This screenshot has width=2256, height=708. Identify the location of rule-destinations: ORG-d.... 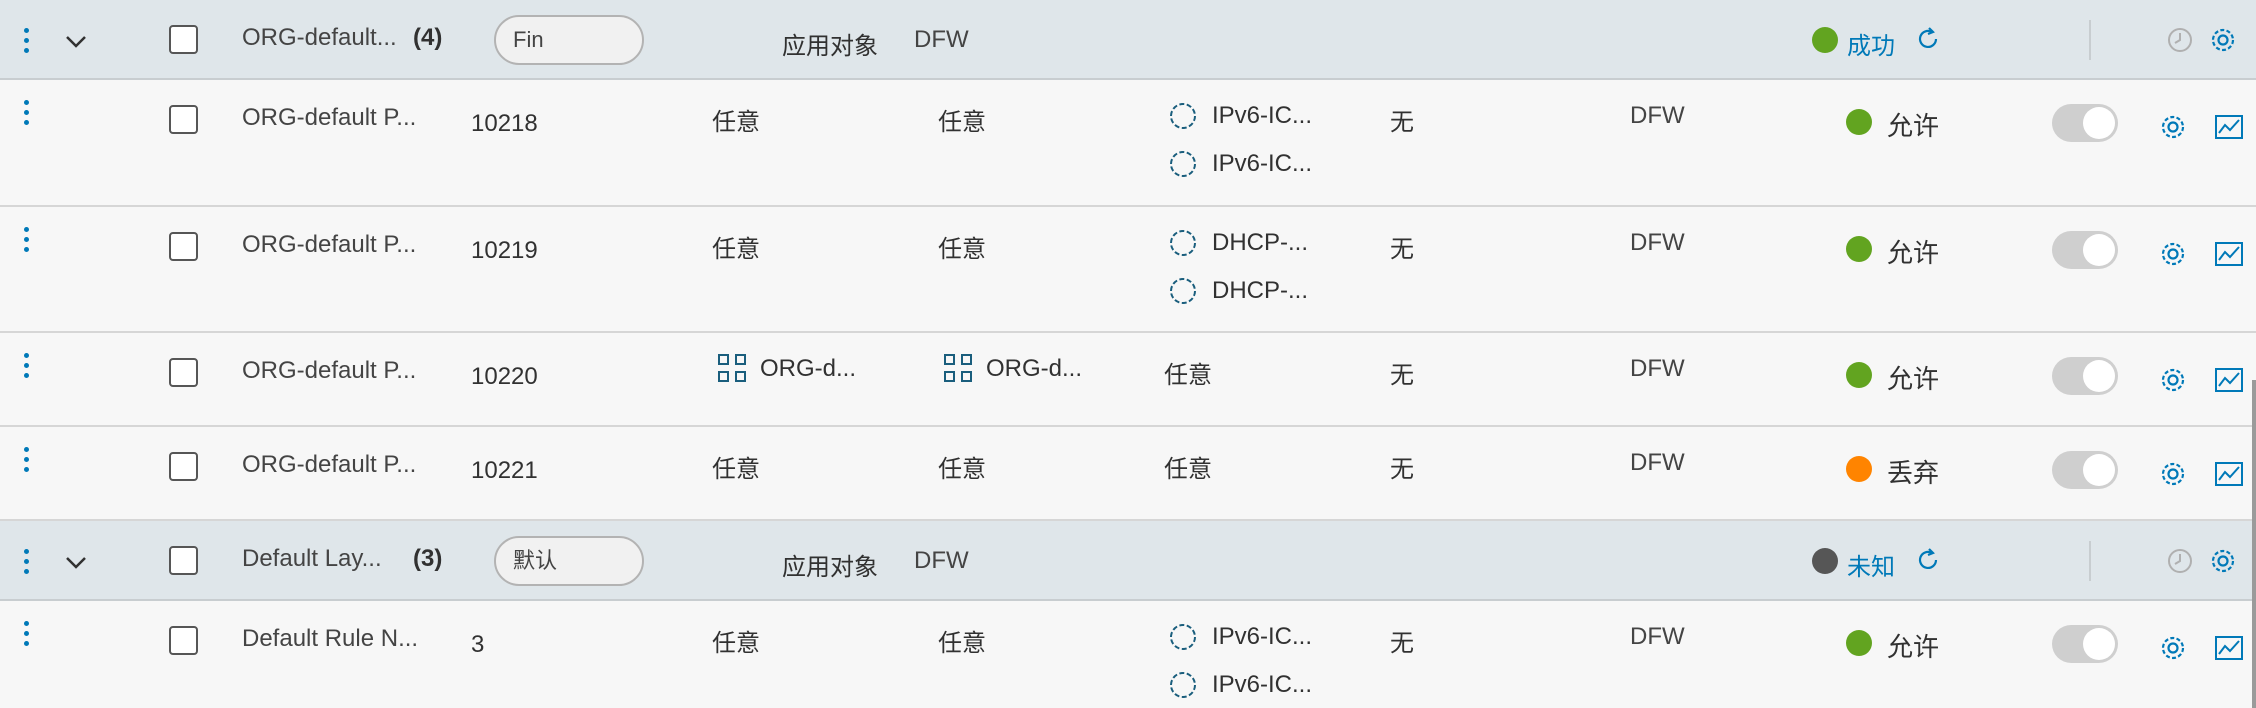
(1034, 369).